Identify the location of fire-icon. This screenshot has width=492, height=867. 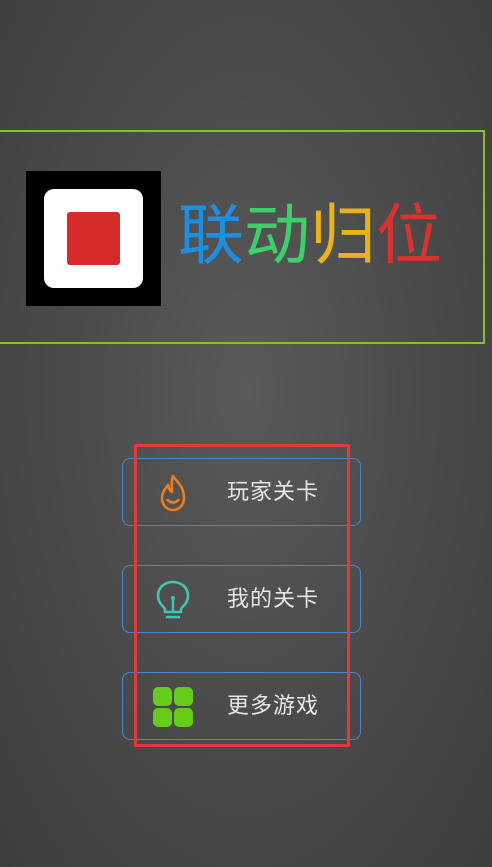
(173, 493).